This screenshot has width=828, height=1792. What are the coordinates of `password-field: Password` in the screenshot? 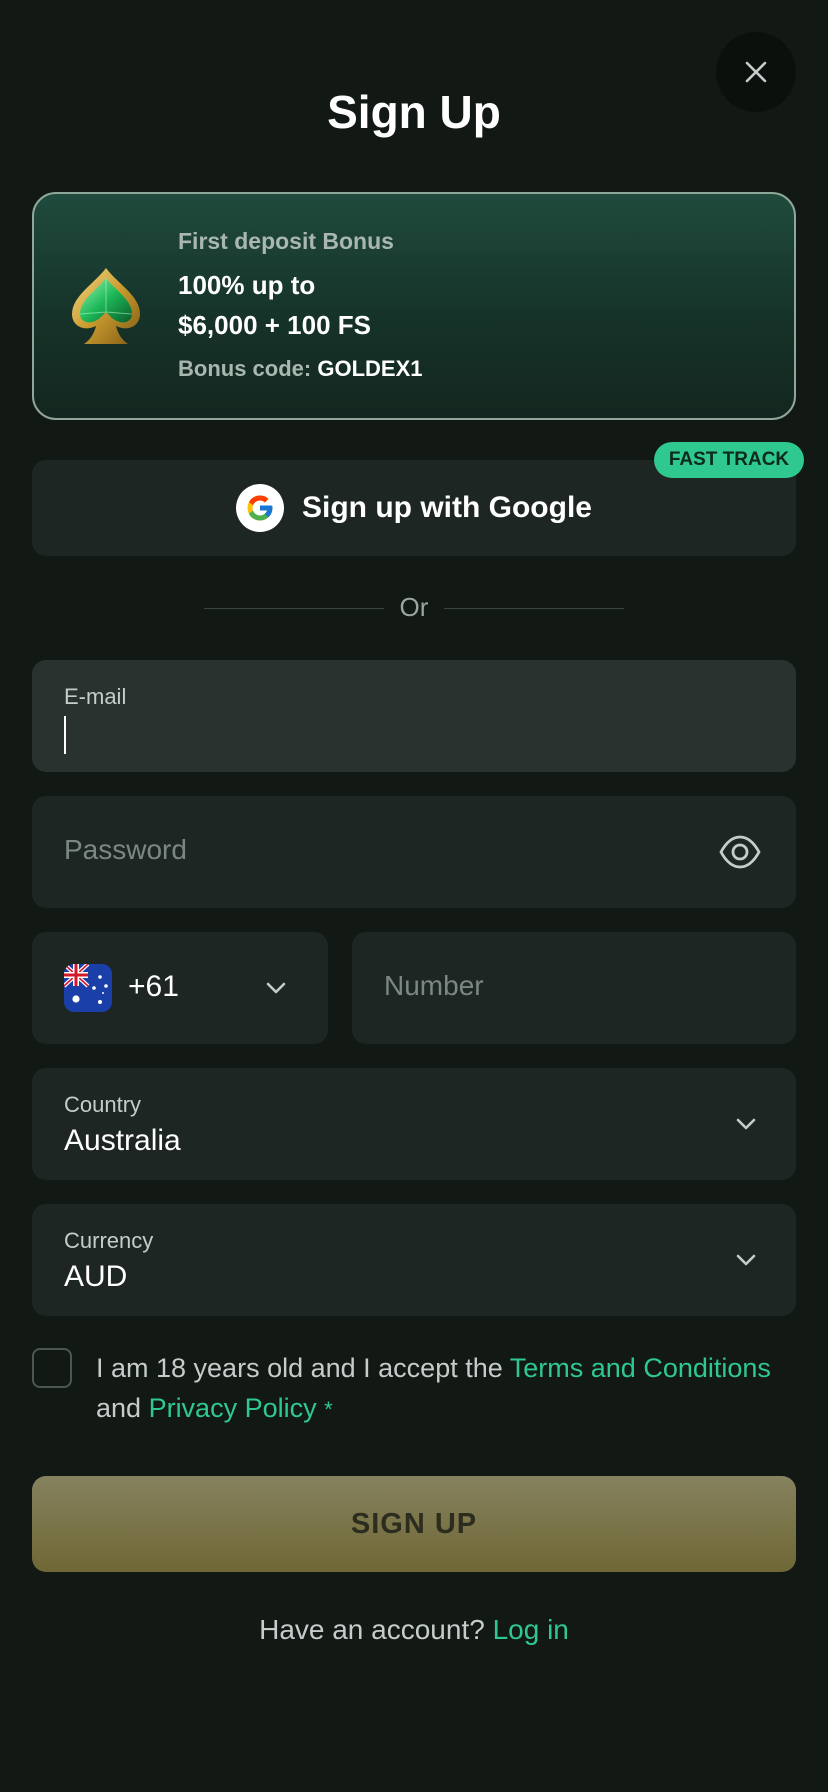 It's located at (414, 852).